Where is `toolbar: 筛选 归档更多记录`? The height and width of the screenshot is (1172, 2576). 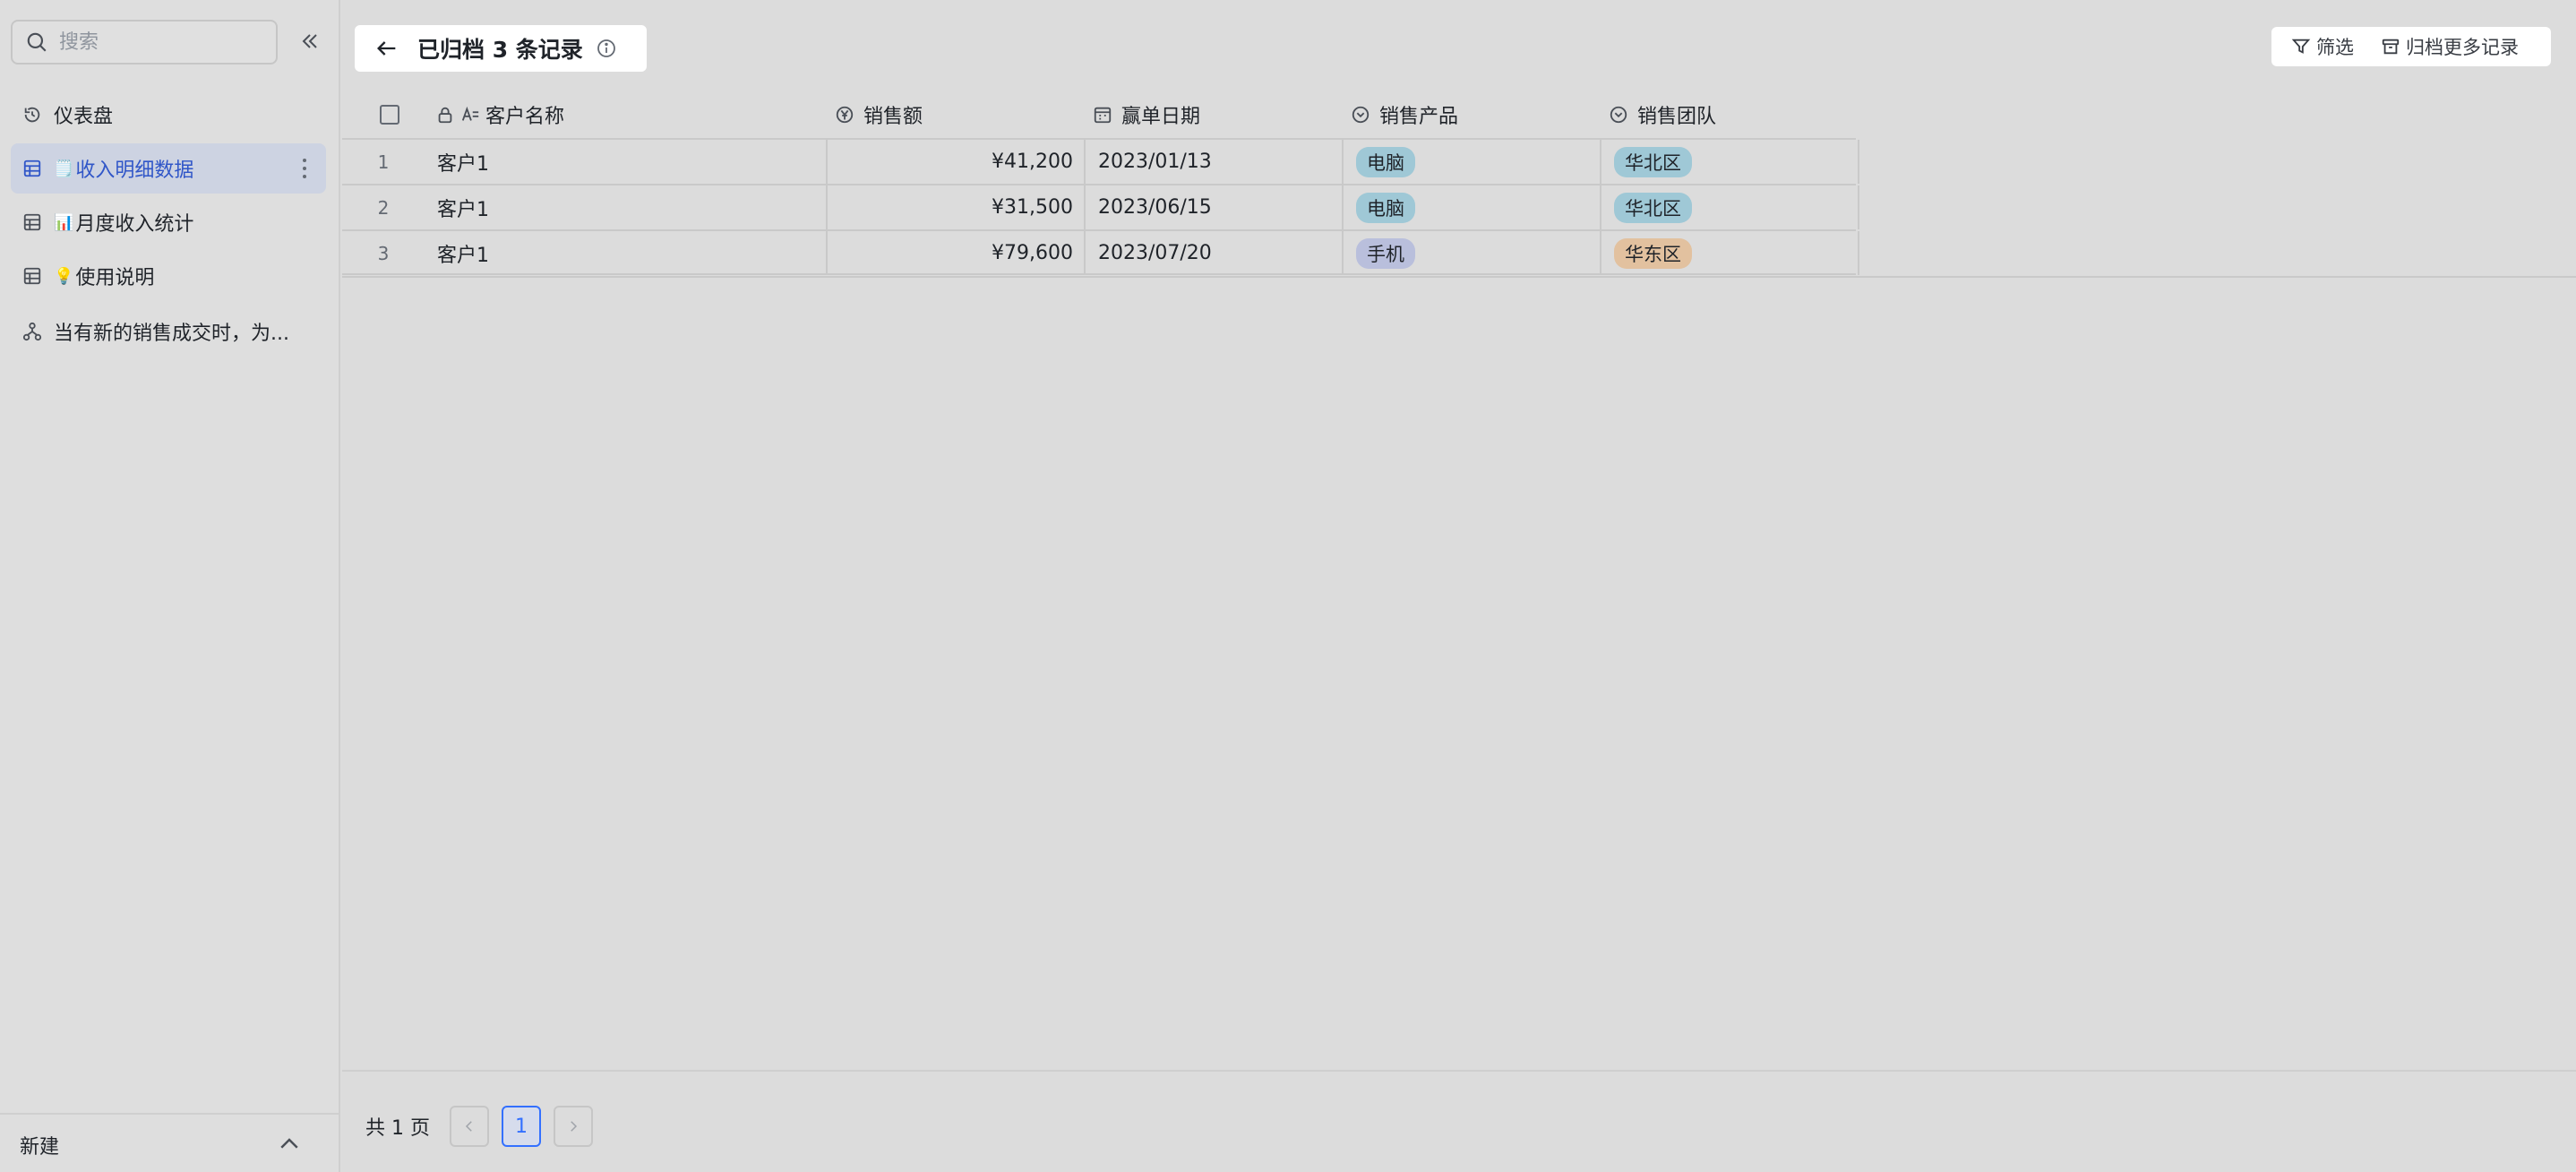 toolbar: 筛选 归档更多记录 is located at coordinates (2411, 46).